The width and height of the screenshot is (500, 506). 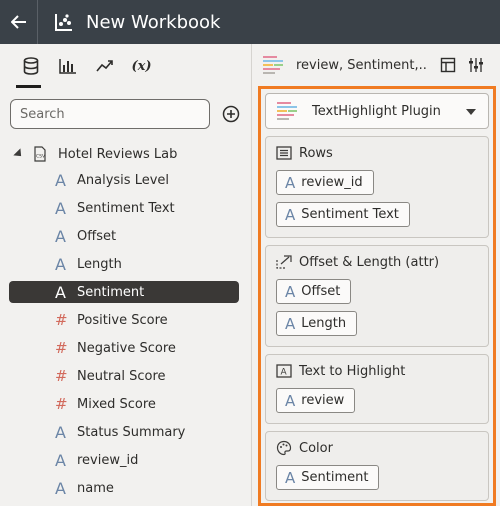 I want to click on properties-icon, so click(x=476, y=65).